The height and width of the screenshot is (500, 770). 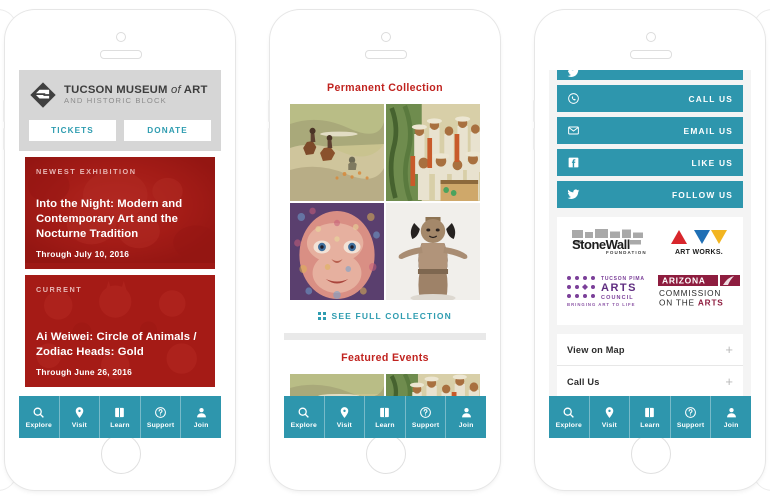 What do you see at coordinates (337, 152) in the screenshot?
I see `collection-tile-riders` at bounding box center [337, 152].